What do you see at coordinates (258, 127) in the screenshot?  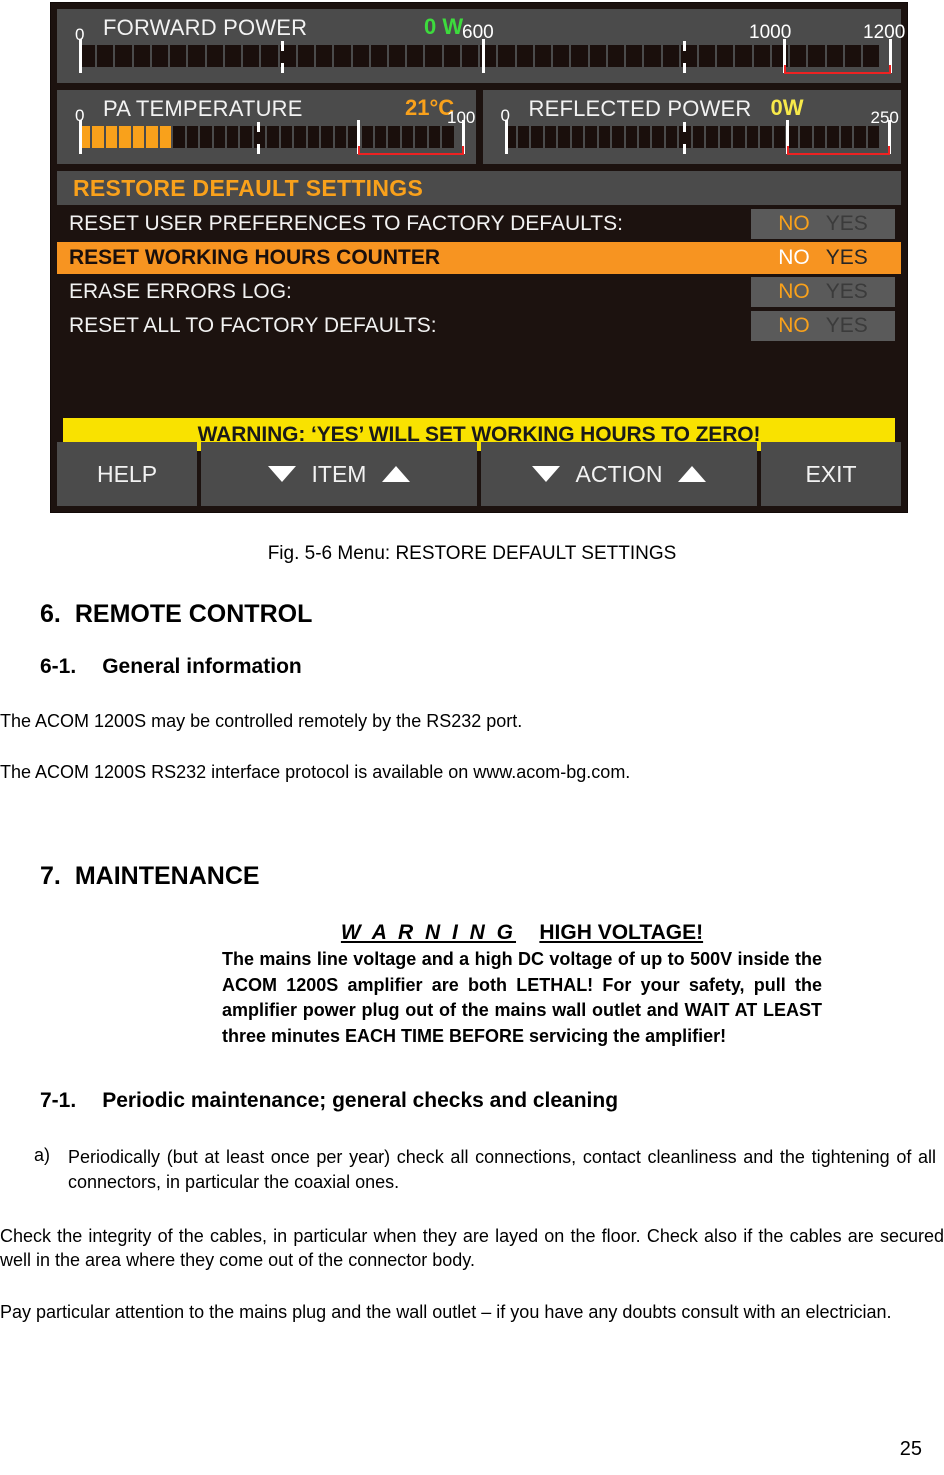 I see `temp-tick-mid-b` at bounding box center [258, 127].